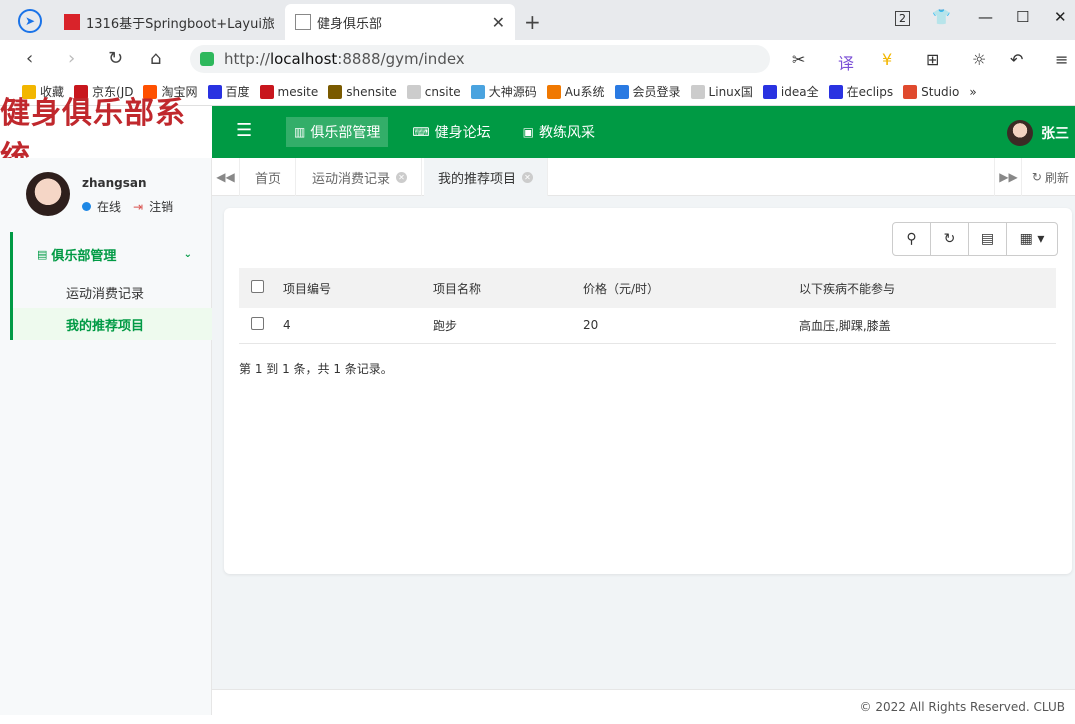 The height and width of the screenshot is (724, 1075). What do you see at coordinates (187, 254) in the screenshot?
I see `chevron-down-icon: ⌄` at bounding box center [187, 254].